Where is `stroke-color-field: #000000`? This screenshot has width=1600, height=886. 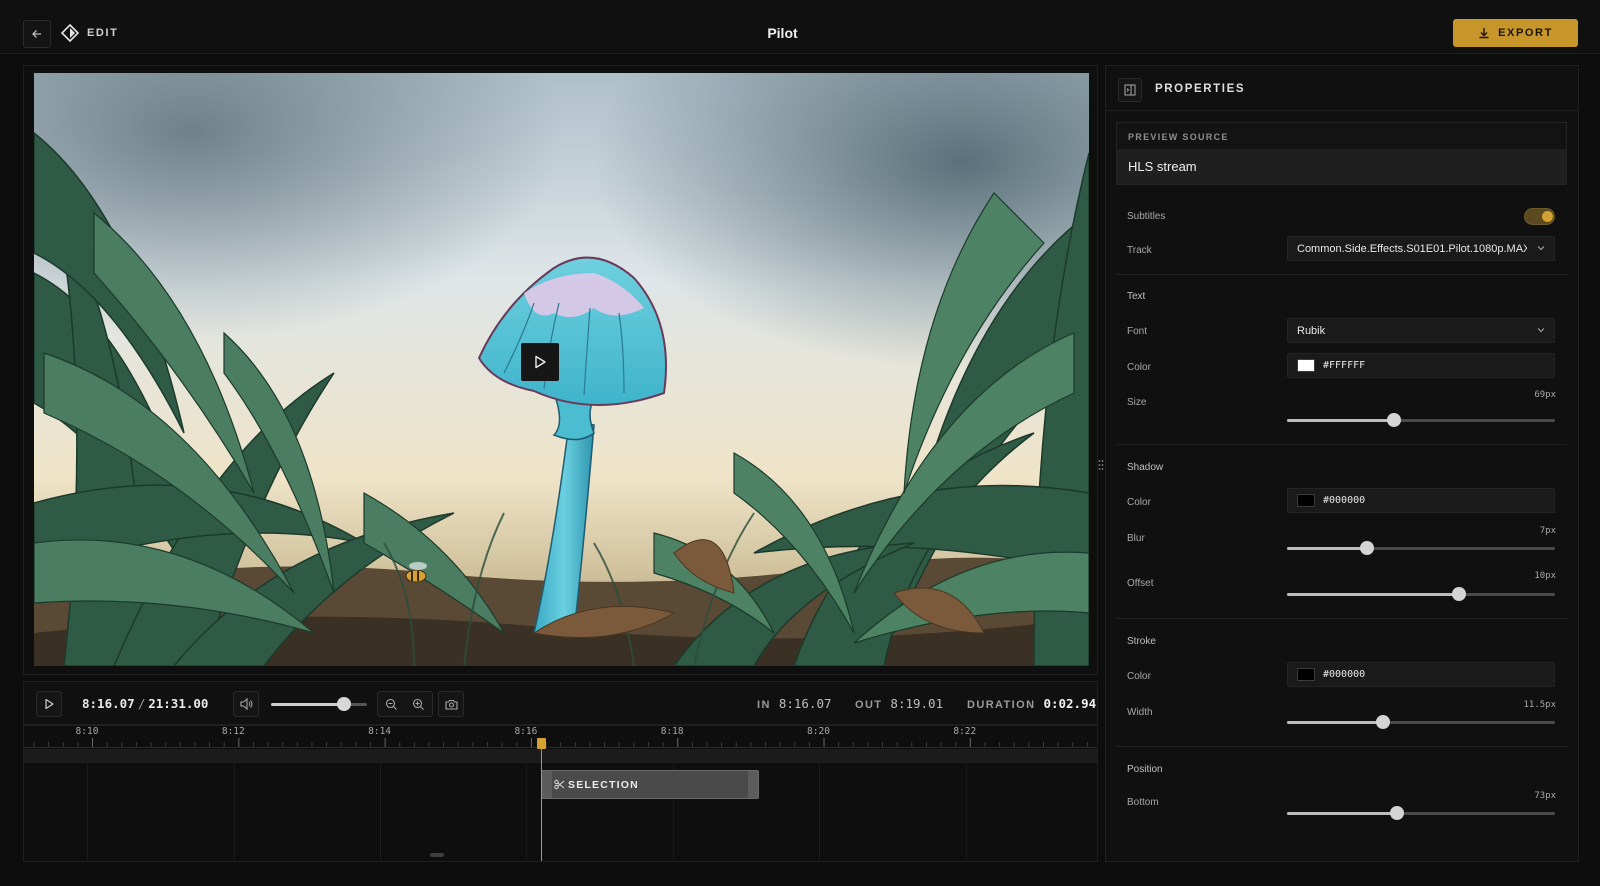
stroke-color-field: #000000 is located at coordinates (1421, 674).